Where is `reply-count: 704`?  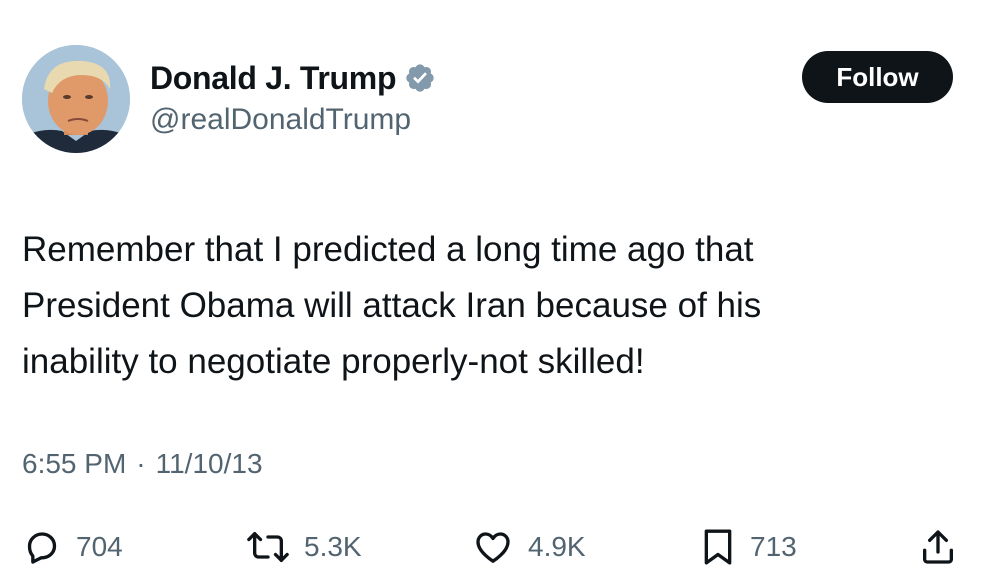
reply-count: 704 is located at coordinates (99, 546).